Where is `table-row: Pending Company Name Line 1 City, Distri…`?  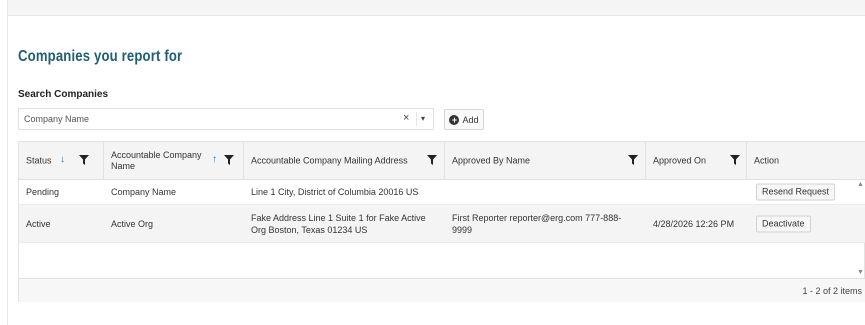 table-row: Pending Company Name Line 1 City, Distri… is located at coordinates (442, 192).